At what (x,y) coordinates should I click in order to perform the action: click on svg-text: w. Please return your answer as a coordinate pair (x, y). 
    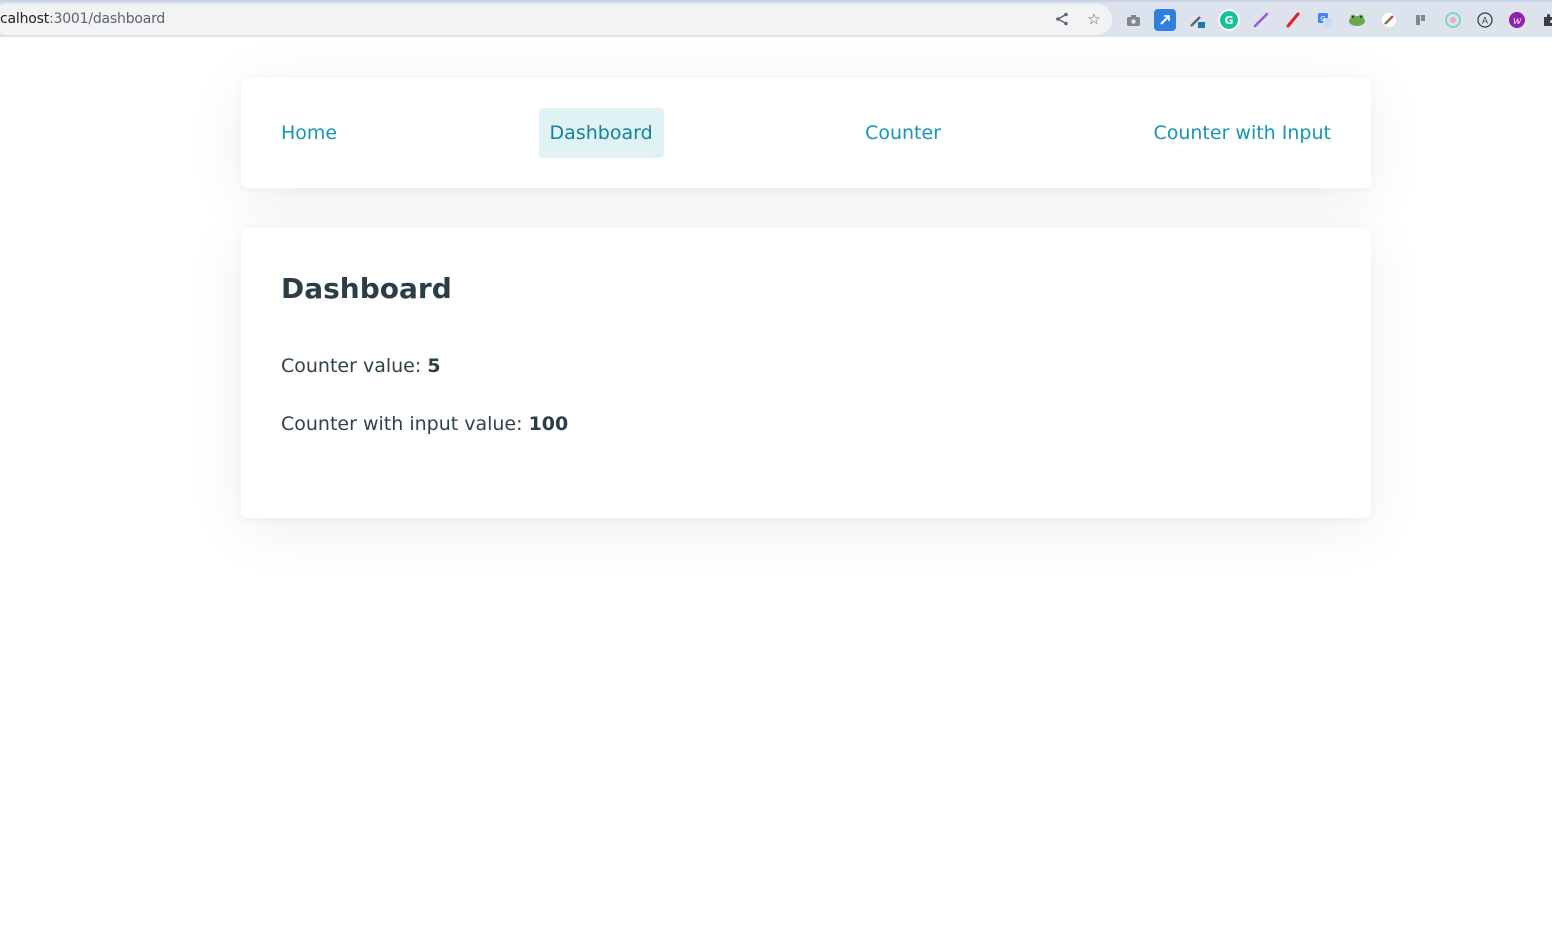
    Looking at the image, I should click on (1517, 21).